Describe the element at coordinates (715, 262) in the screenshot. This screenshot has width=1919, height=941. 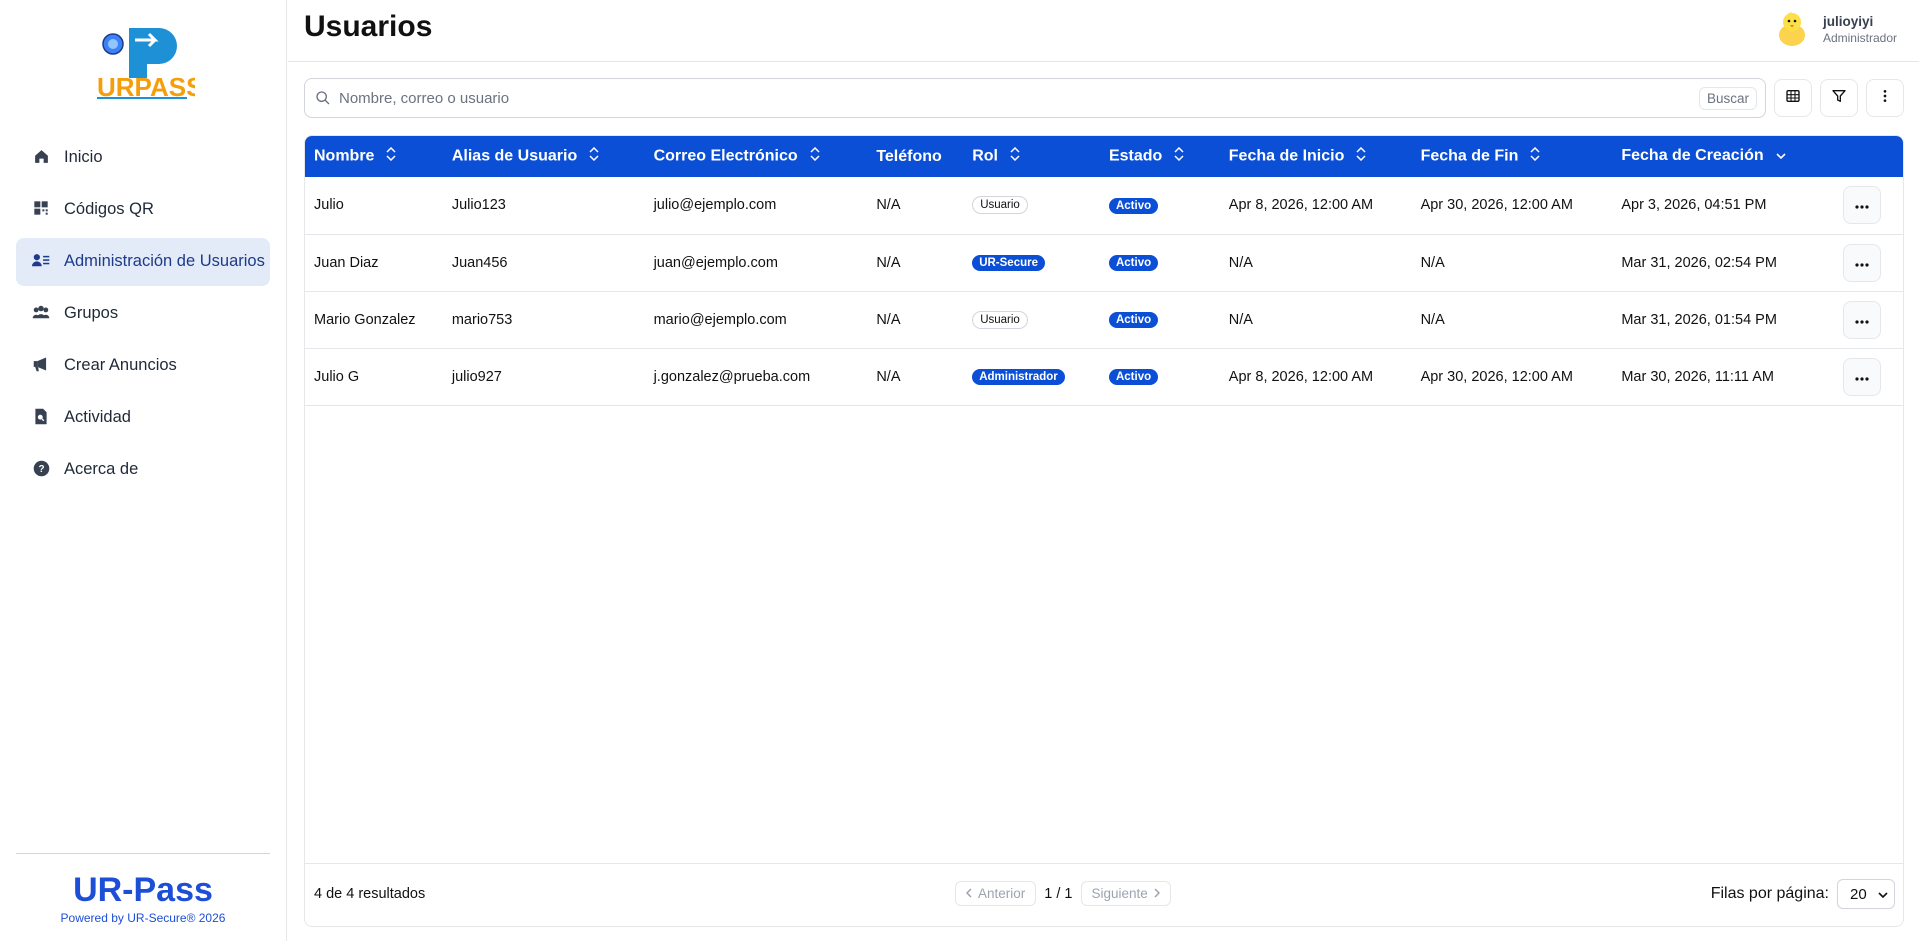
I see `cell-correo: juan@ejemplo.com` at that location.